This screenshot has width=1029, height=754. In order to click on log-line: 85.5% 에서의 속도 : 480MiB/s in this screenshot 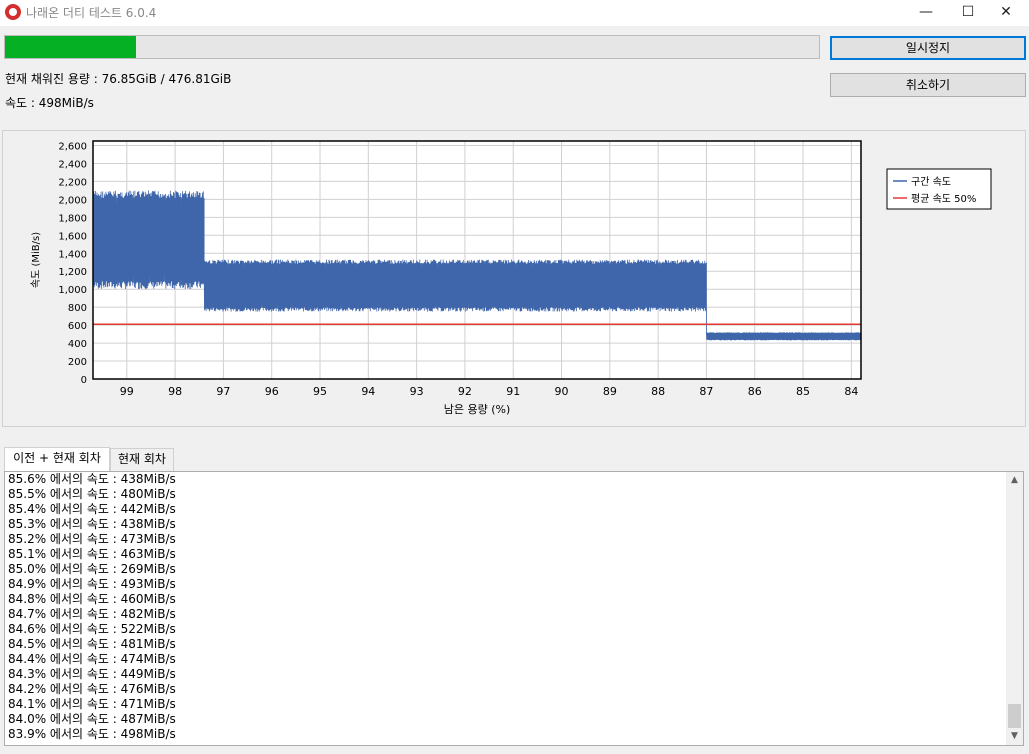, I will do `click(92, 494)`.